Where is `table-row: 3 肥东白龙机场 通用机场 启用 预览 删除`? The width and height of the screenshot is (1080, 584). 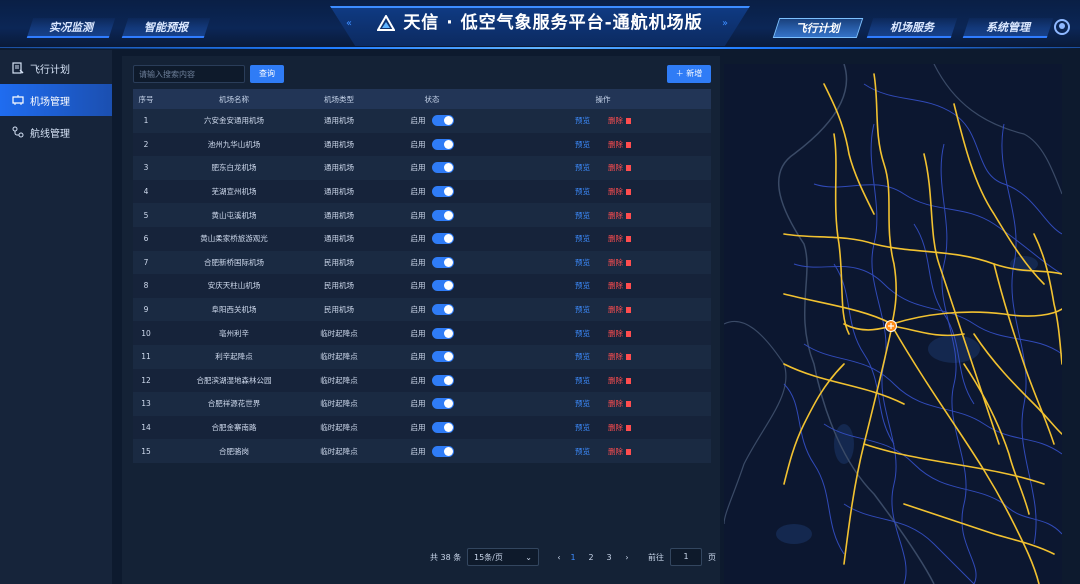
table-row: 3 肥东白龙机场 通用机场 启用 预览 删除 is located at coordinates (422, 168).